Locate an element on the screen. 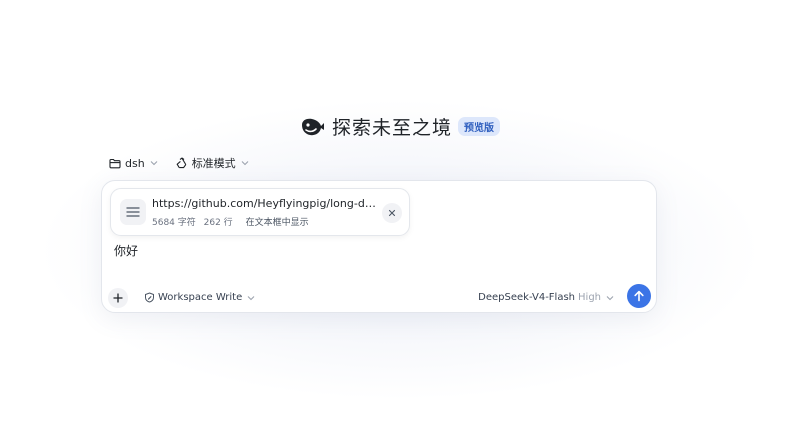  whale-logo-icon is located at coordinates (312, 126).